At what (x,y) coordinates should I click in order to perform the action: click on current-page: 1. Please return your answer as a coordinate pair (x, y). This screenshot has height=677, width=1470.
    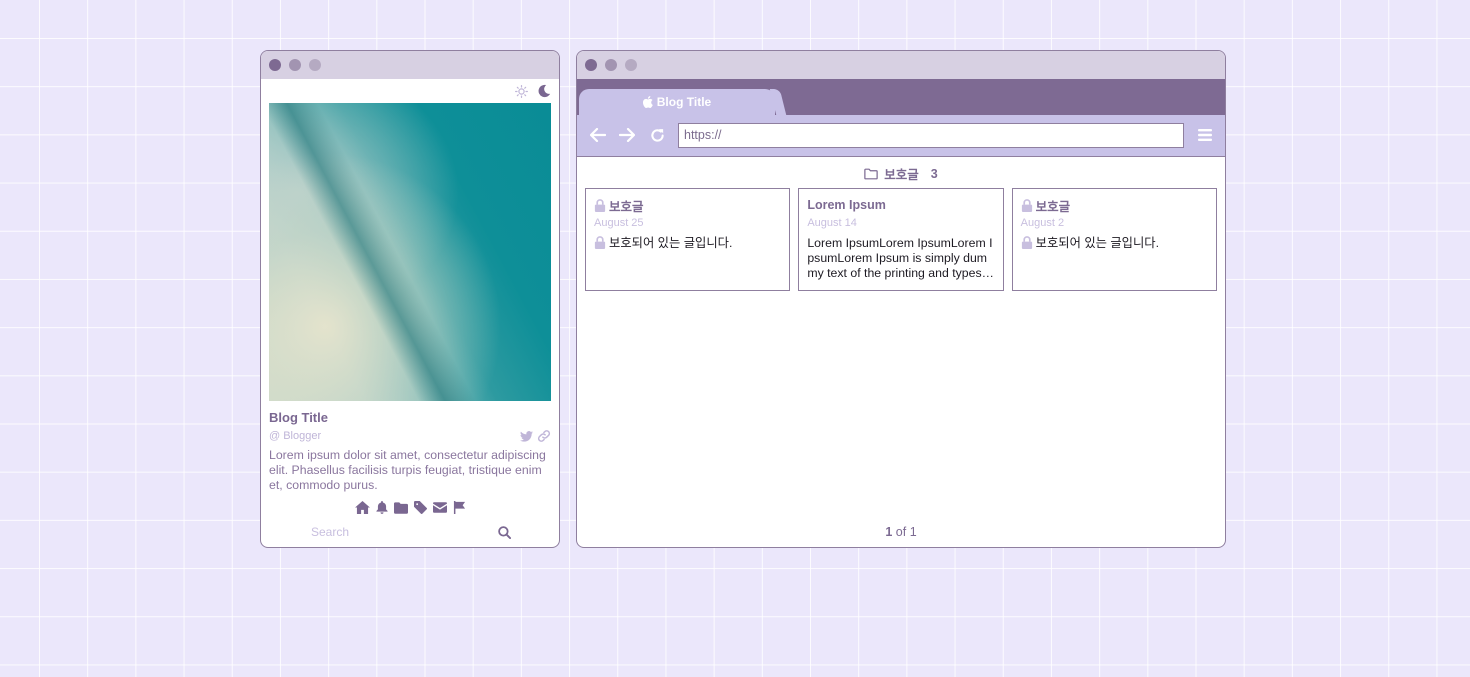
    Looking at the image, I should click on (888, 532).